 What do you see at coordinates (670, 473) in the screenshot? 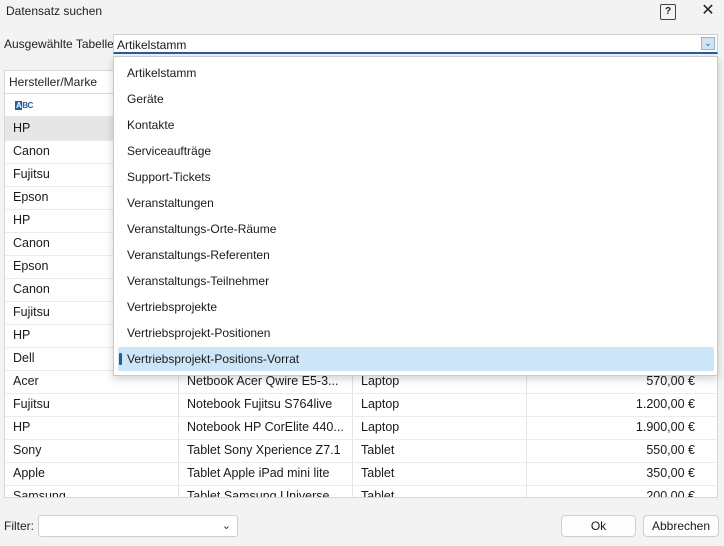
I see `table-cell: 350,00 €` at bounding box center [670, 473].